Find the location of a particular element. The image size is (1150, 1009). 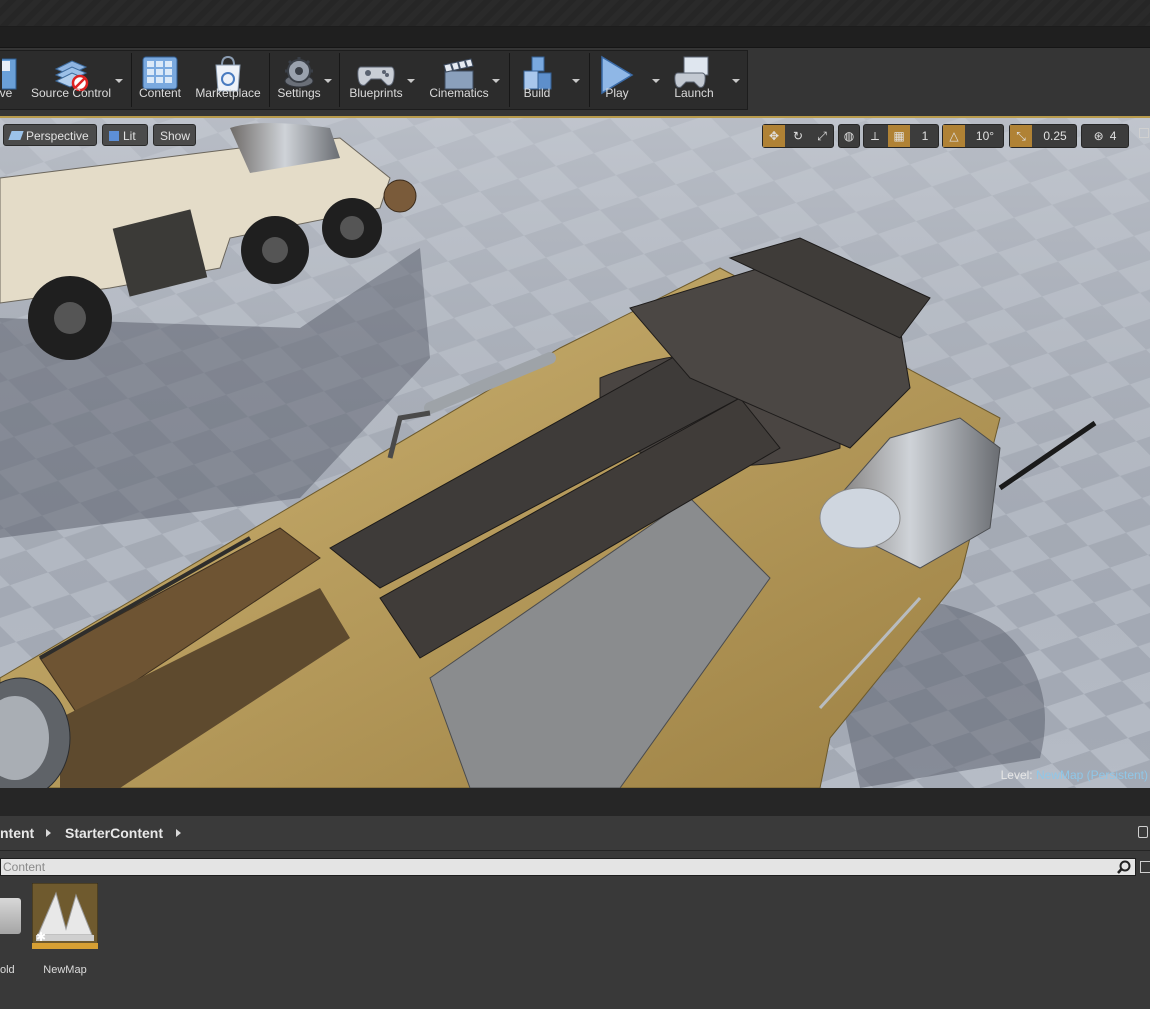

source-control-button: Source Control is located at coordinates (71, 80).